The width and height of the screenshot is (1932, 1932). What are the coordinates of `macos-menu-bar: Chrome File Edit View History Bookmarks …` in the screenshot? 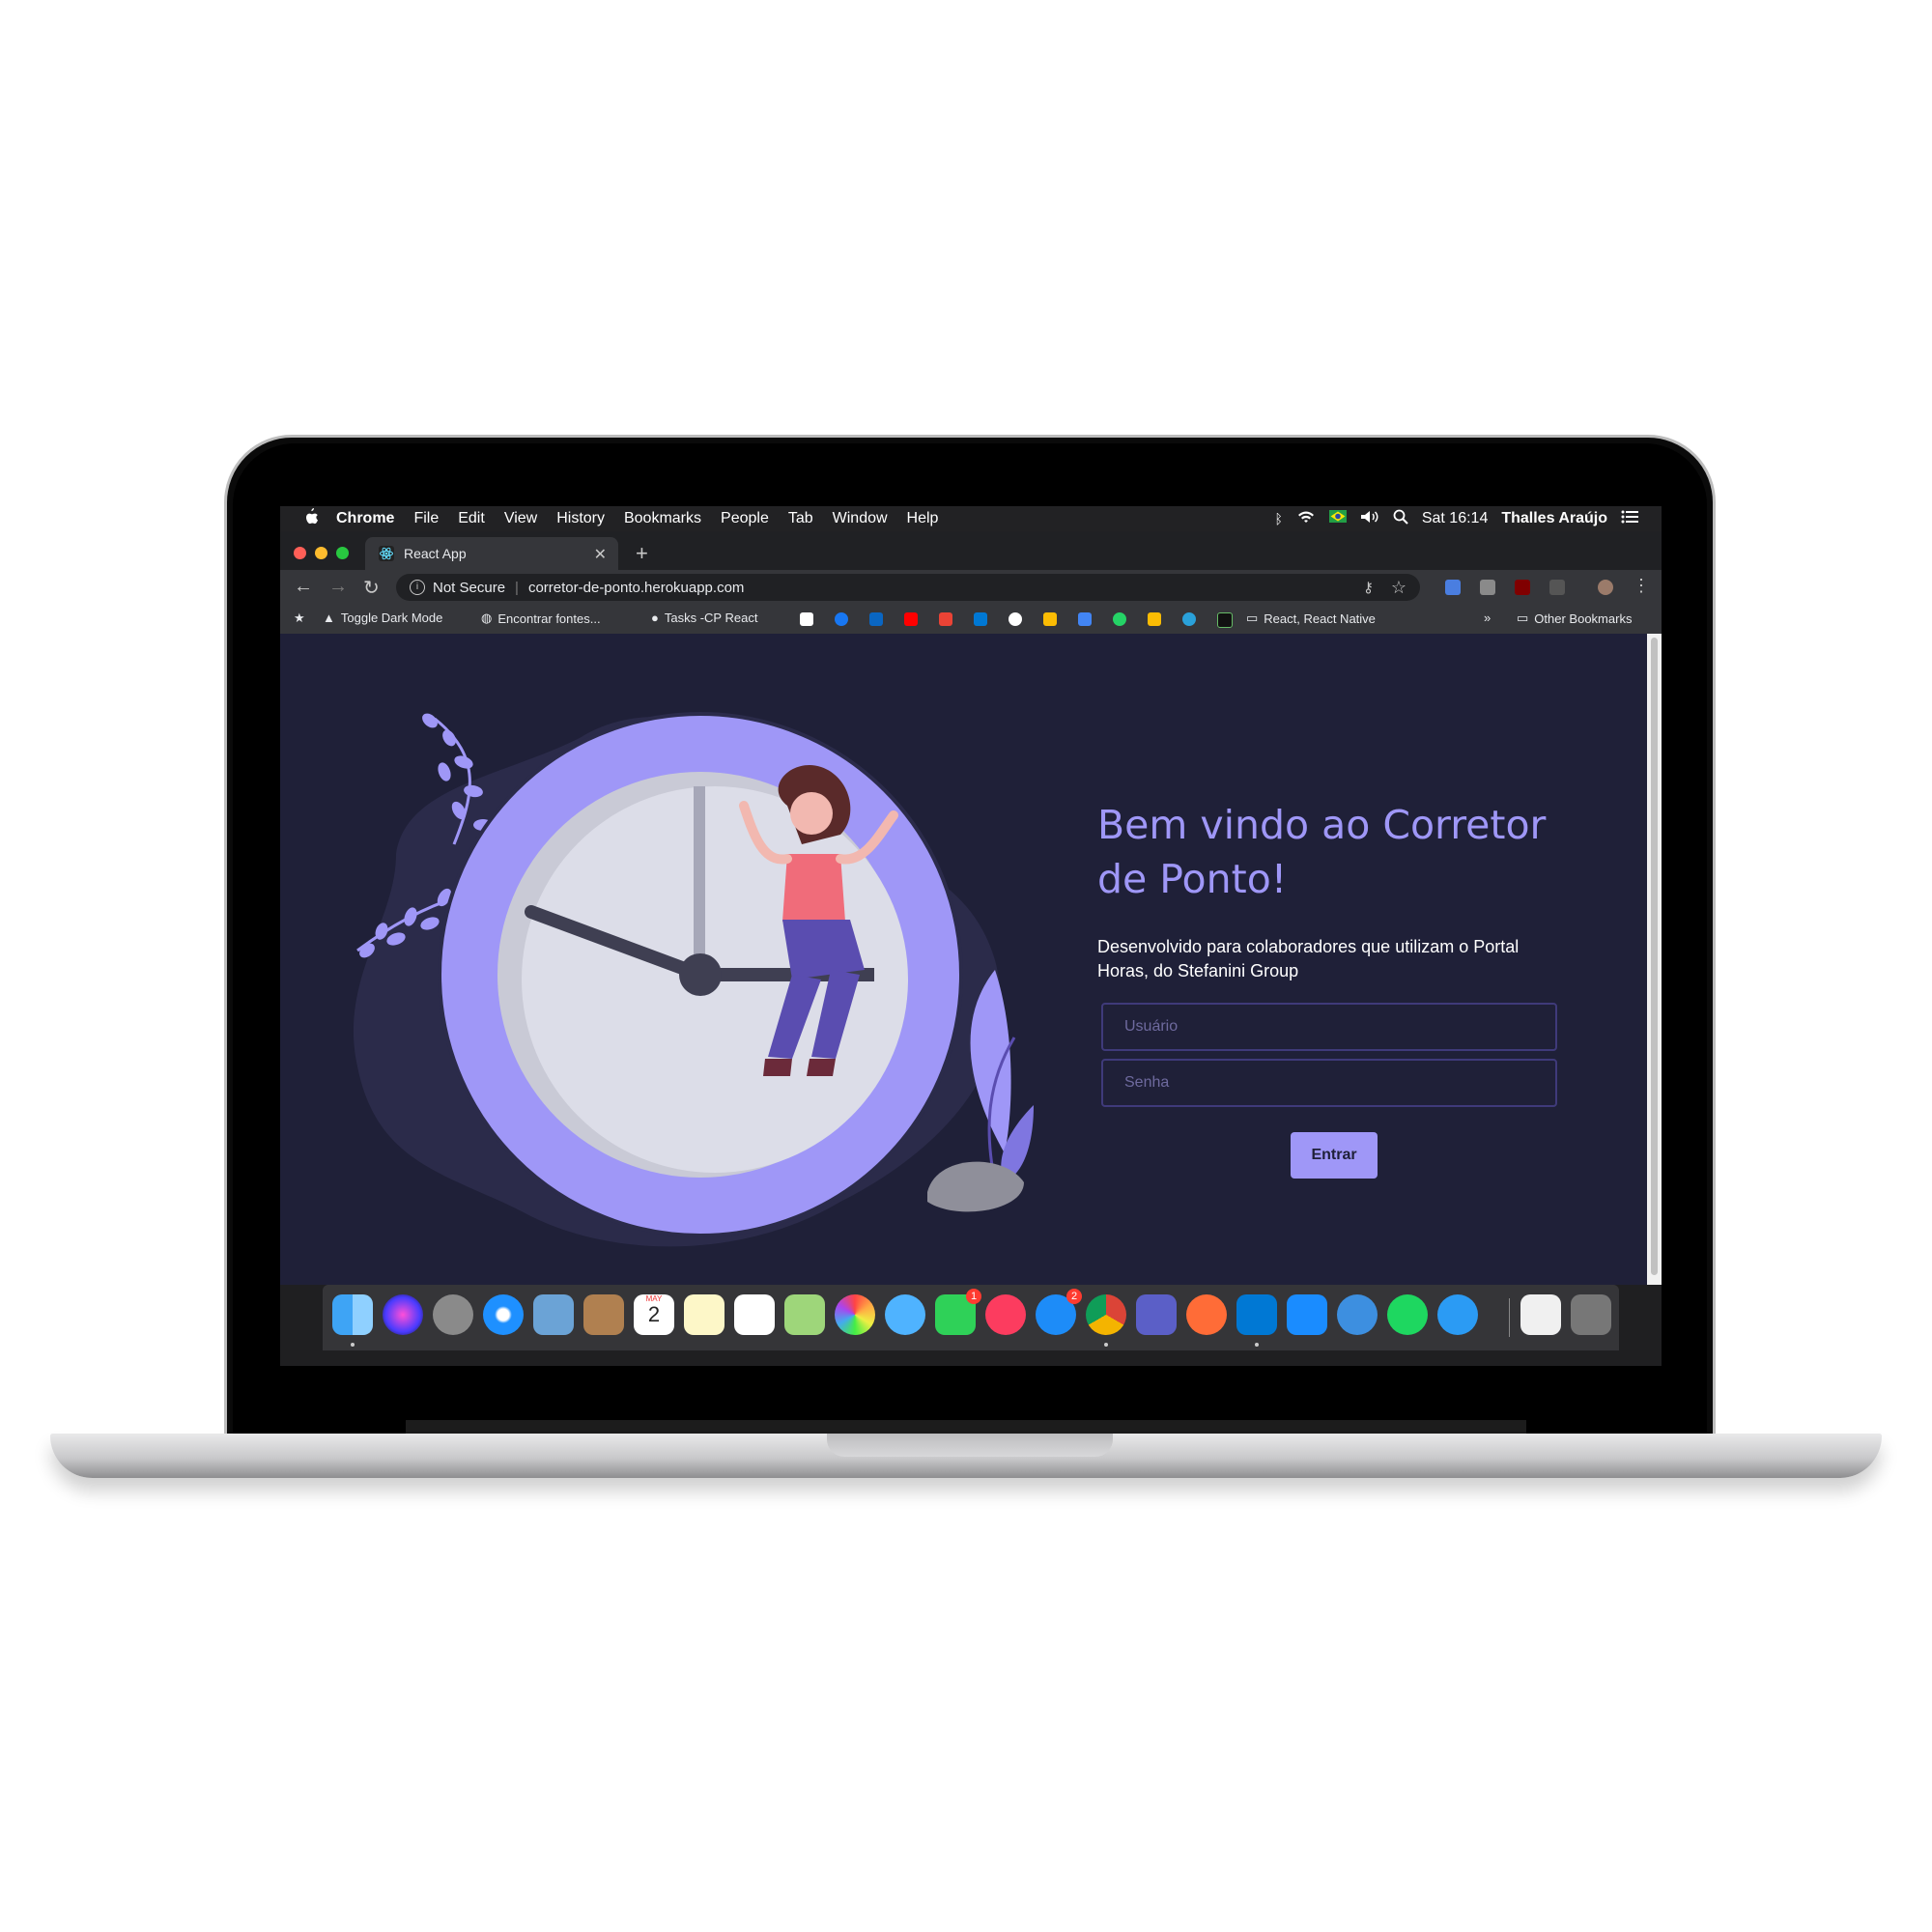 It's located at (971, 518).